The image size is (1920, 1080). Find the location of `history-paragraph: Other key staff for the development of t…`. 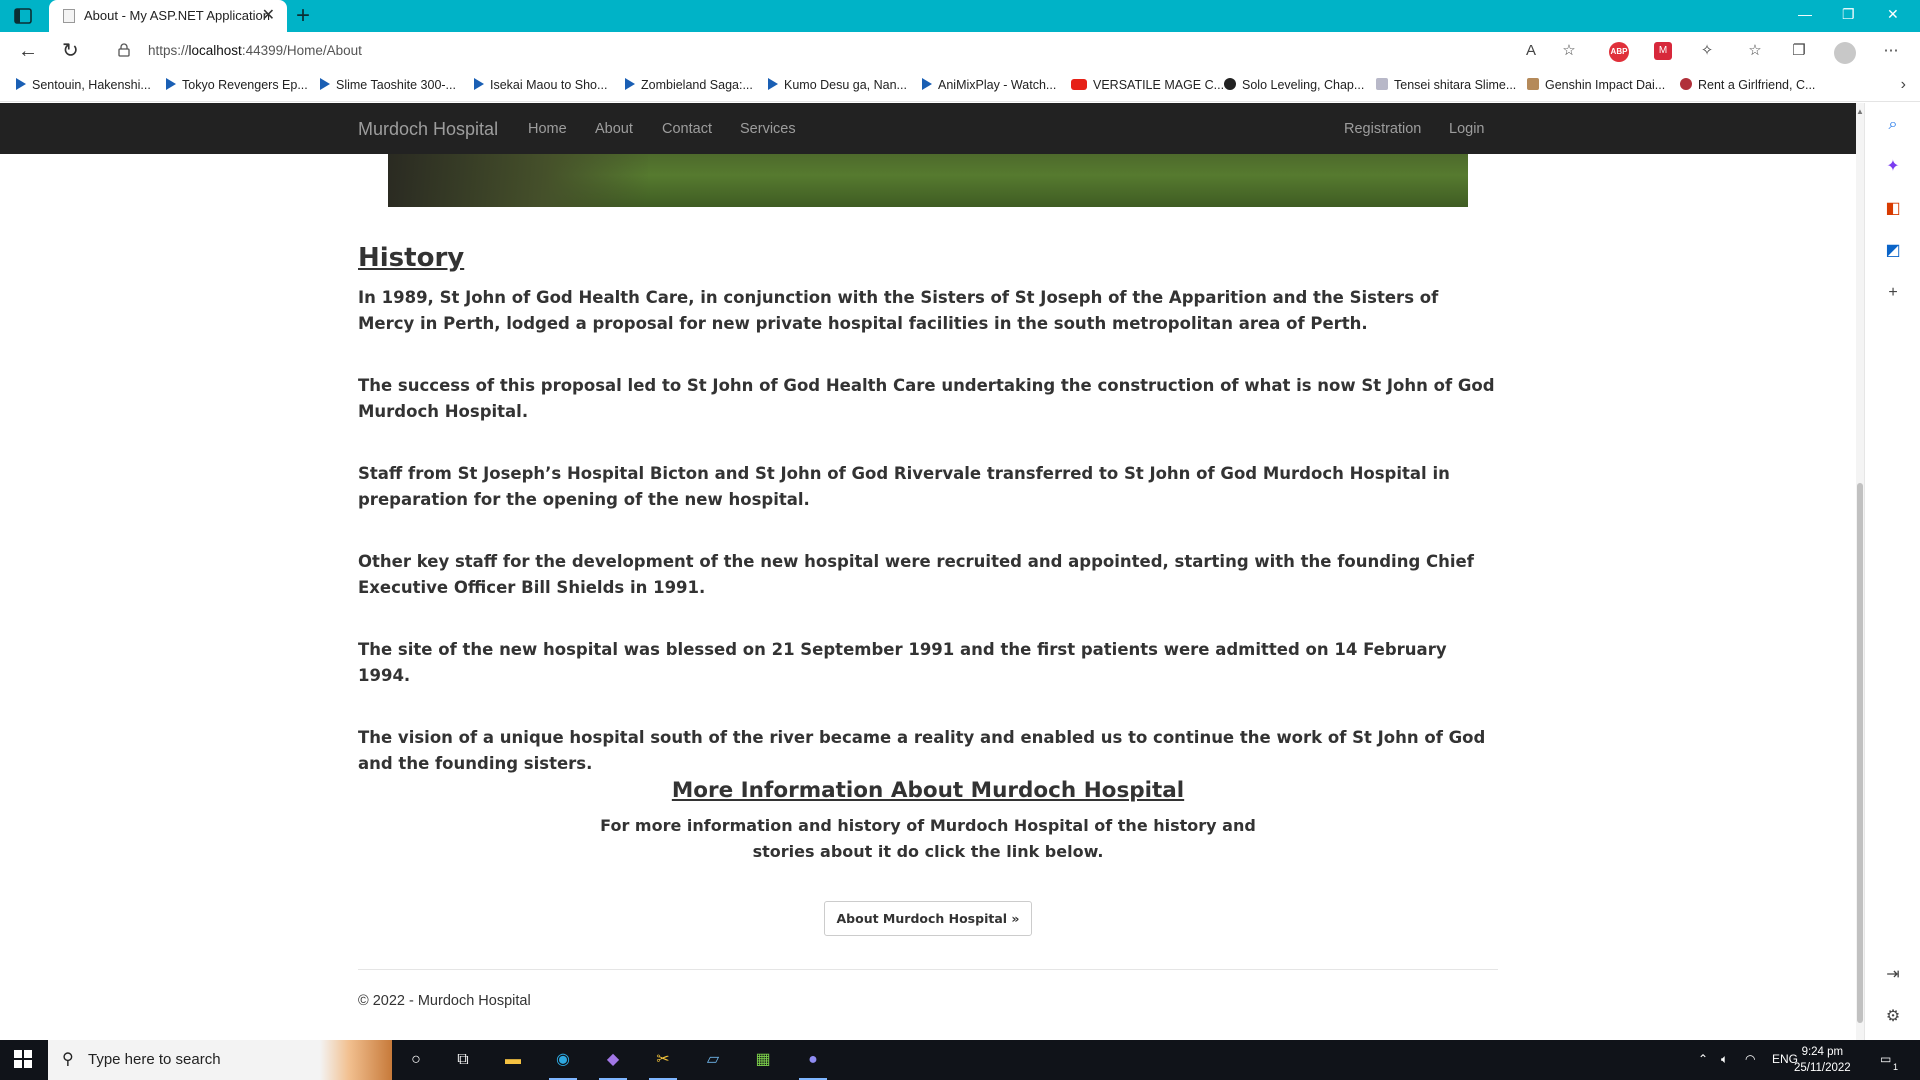

history-paragraph: Other key staff for the development of t… is located at coordinates (916, 574).